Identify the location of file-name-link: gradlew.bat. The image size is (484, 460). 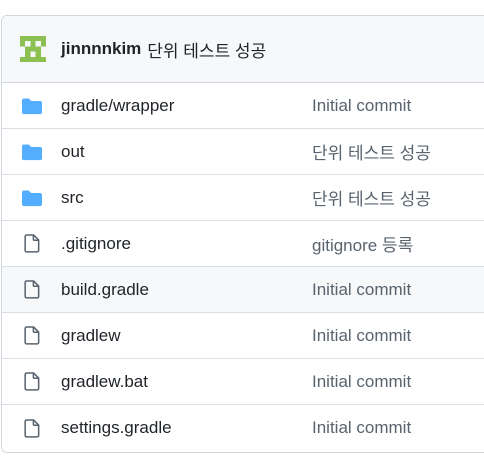
(186, 382).